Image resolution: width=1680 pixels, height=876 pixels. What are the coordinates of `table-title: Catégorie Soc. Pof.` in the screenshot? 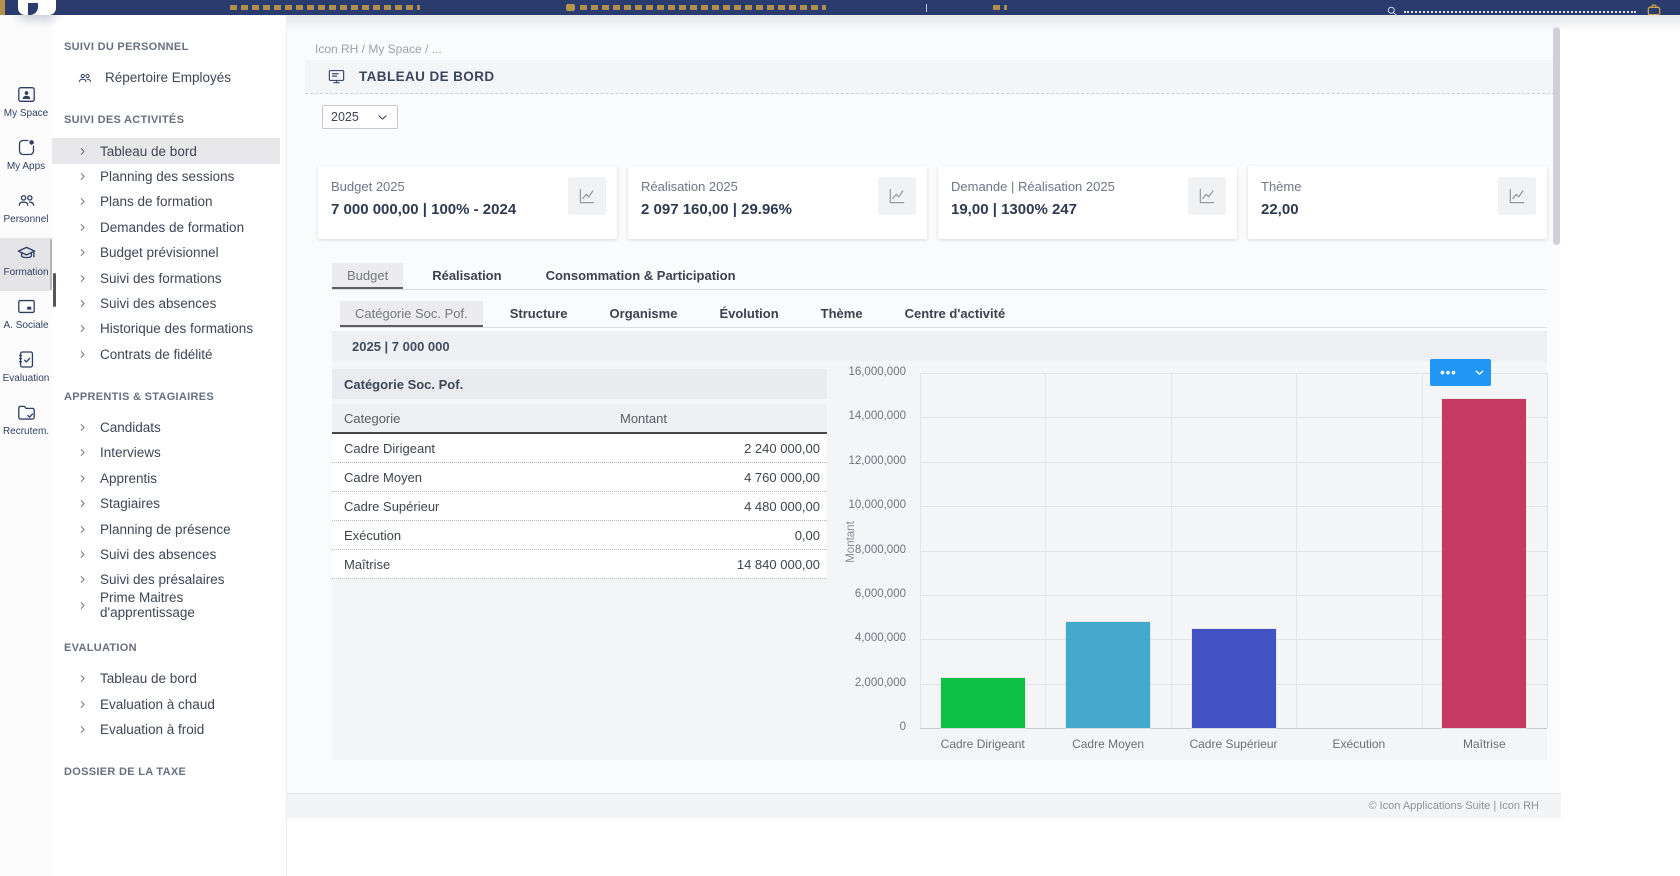 It's located at (579, 384).